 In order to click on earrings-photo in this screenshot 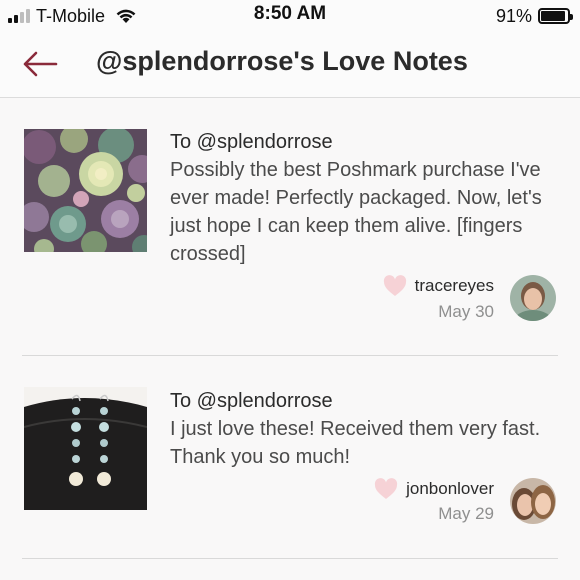, I will do `click(85, 448)`.